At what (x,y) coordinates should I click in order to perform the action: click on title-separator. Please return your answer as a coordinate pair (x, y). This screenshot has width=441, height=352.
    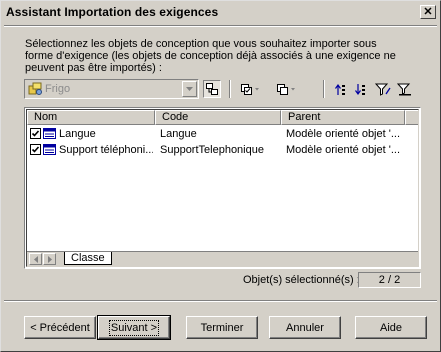
    Looking at the image, I should click on (220, 26).